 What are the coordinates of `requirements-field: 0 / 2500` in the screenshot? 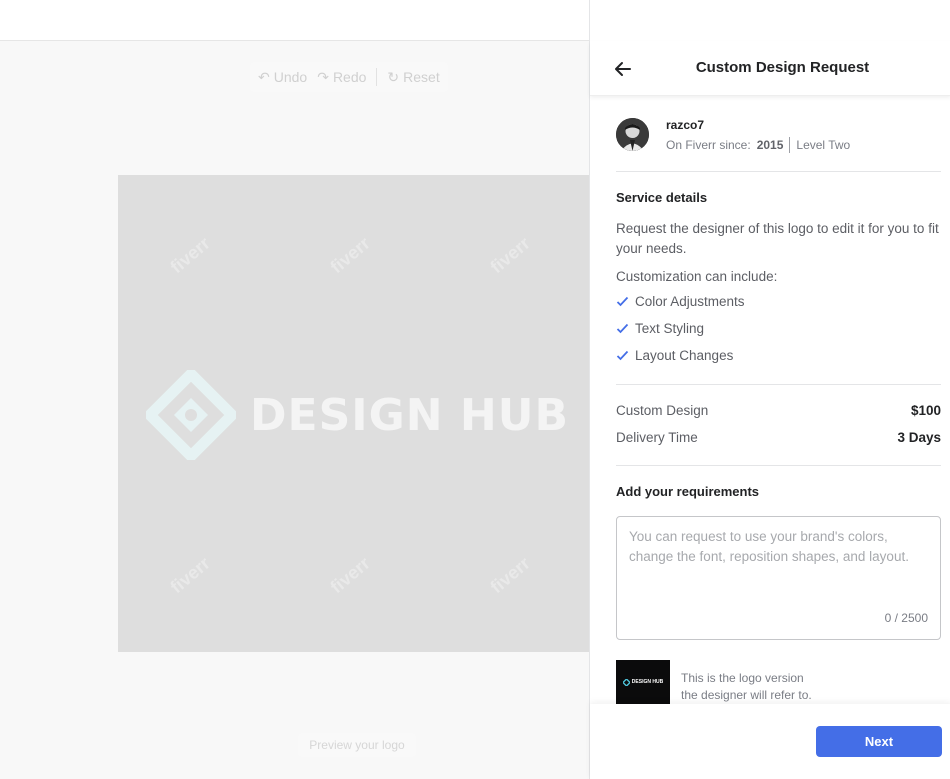 It's located at (778, 578).